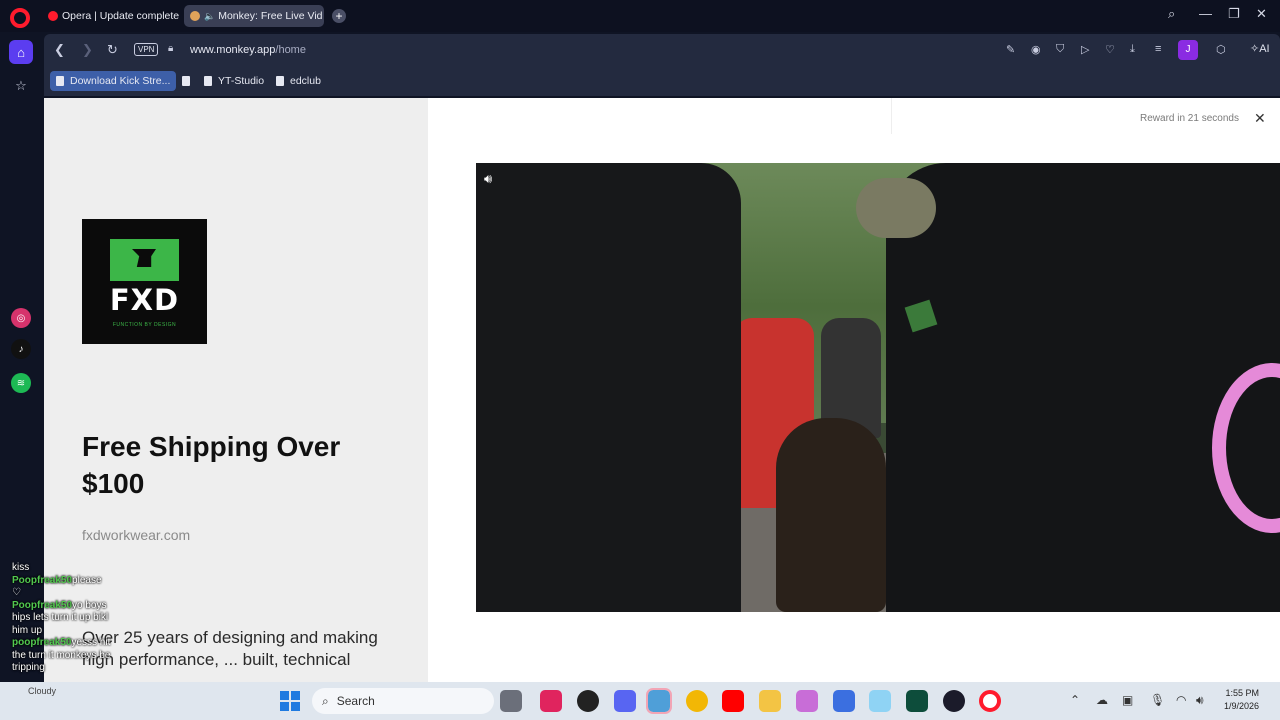 The width and height of the screenshot is (1280, 720). I want to click on monkey-favicon-icon, so click(195, 16).